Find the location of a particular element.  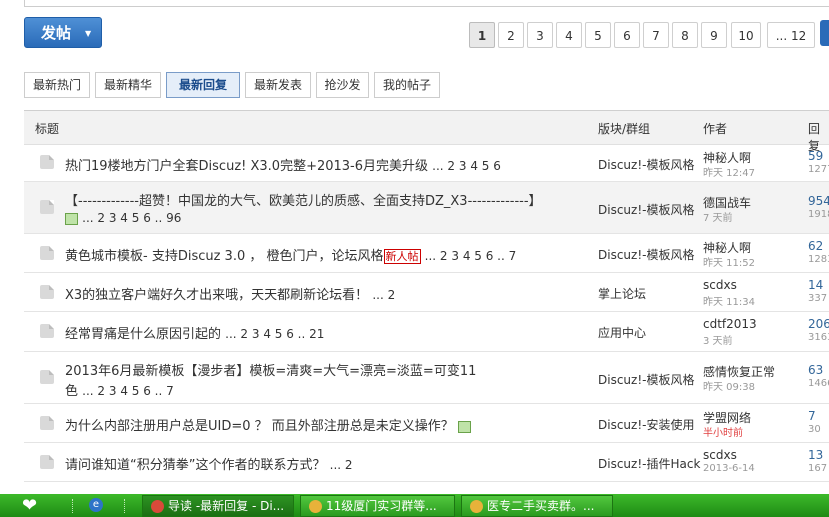

page-last: ... 12 is located at coordinates (791, 35).